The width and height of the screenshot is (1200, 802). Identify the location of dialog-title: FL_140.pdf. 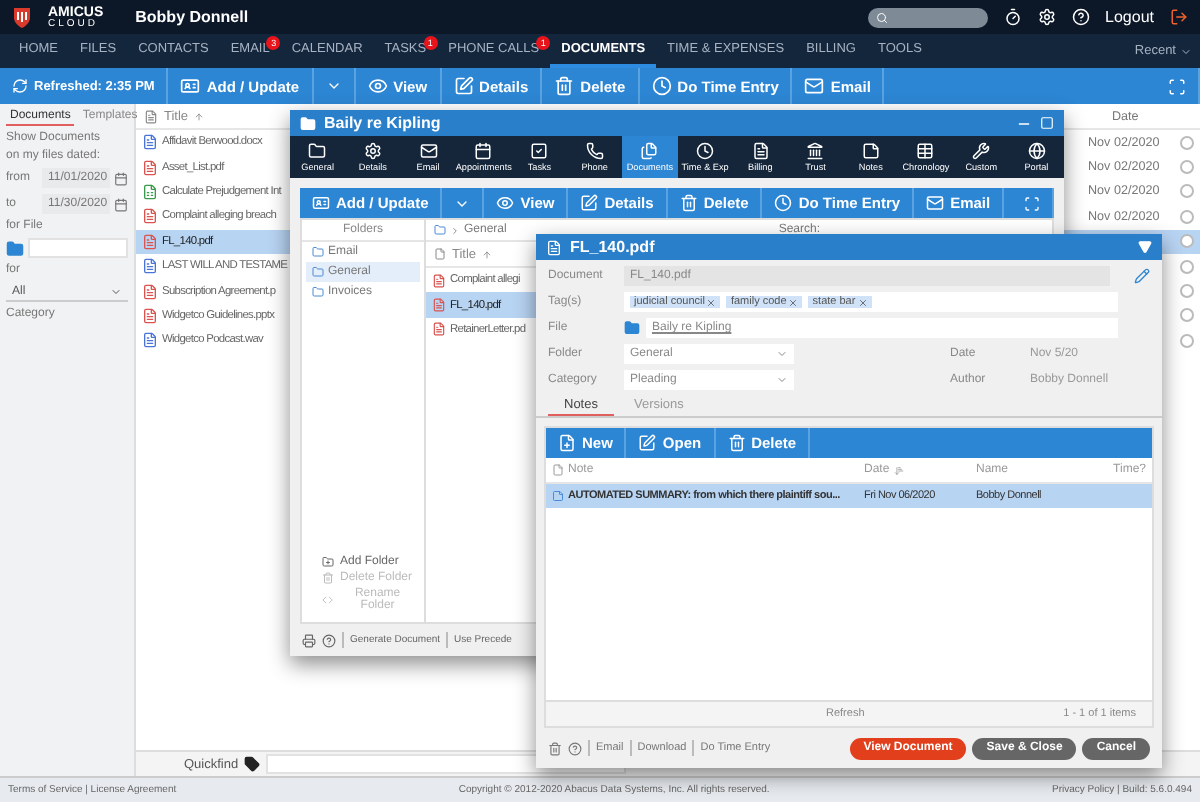
(612, 247).